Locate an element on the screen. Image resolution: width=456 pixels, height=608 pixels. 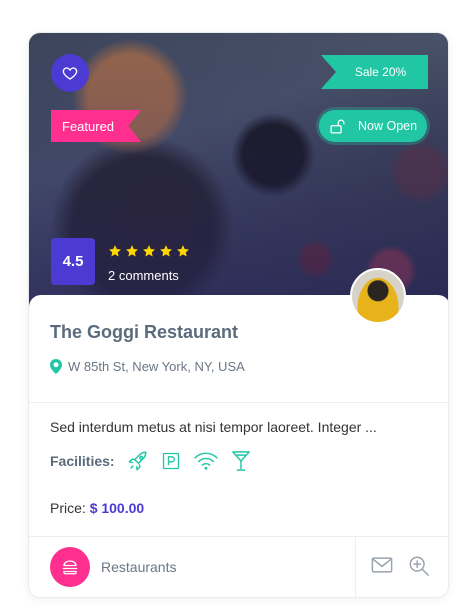
favorite-button is located at coordinates (70, 73).